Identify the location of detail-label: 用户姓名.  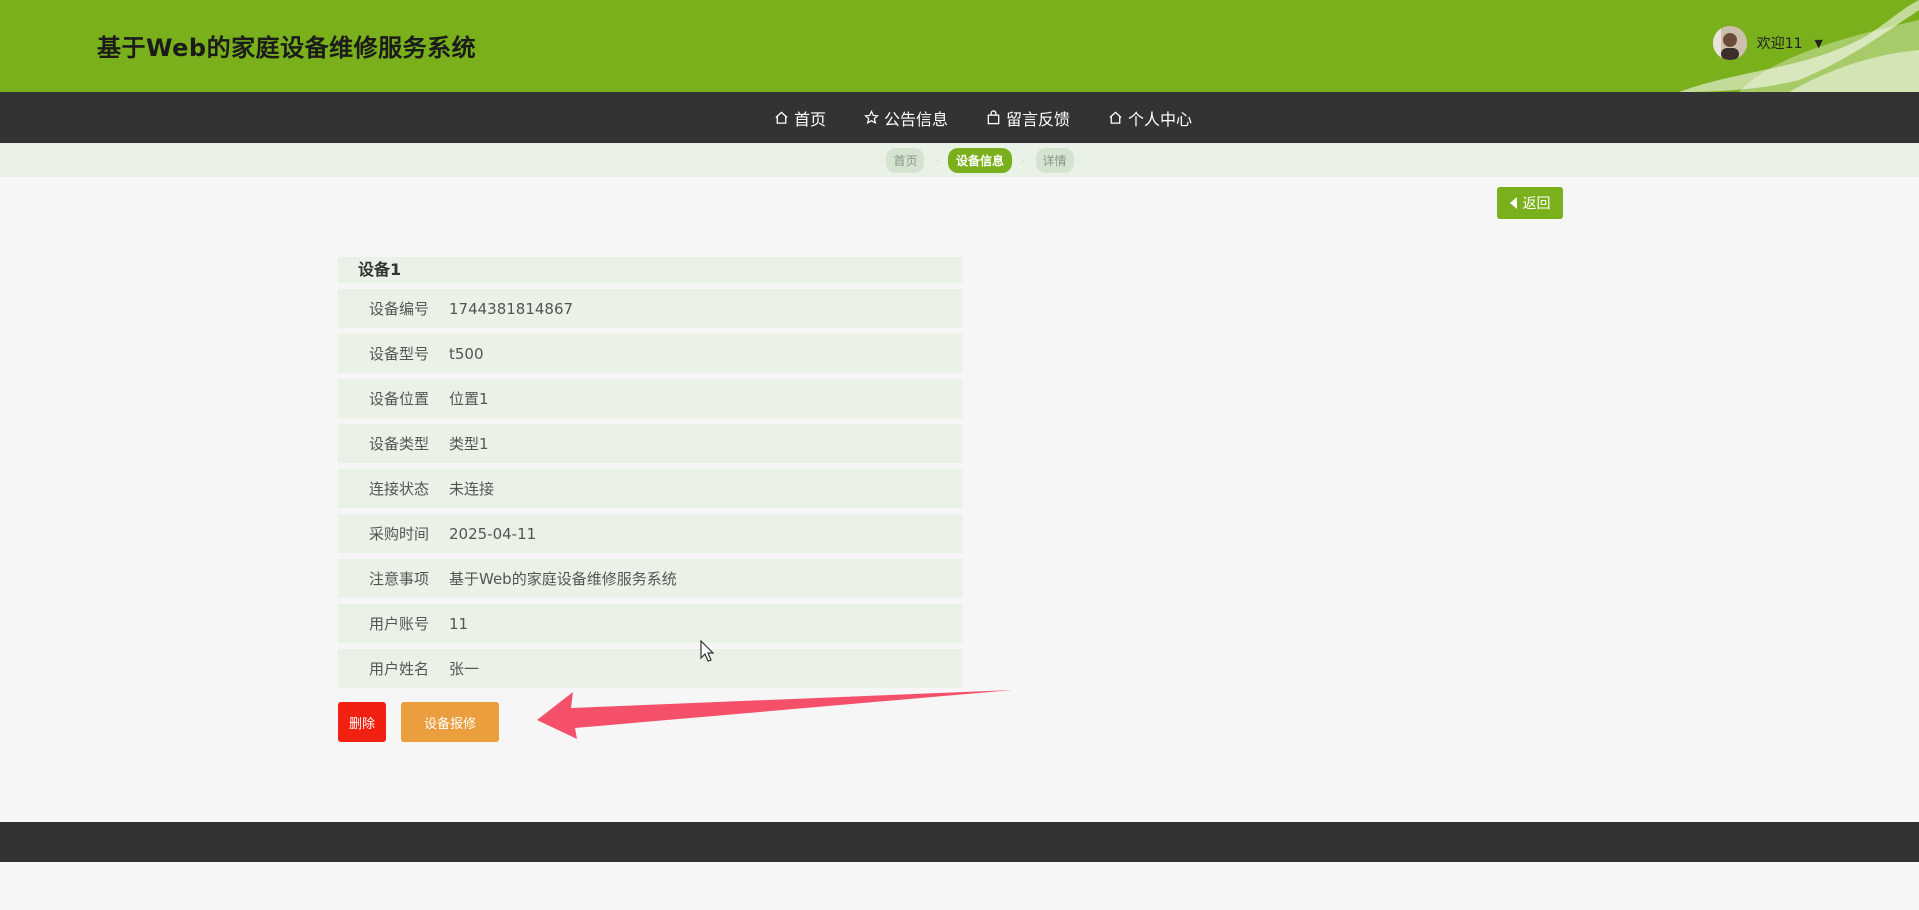
(398, 669).